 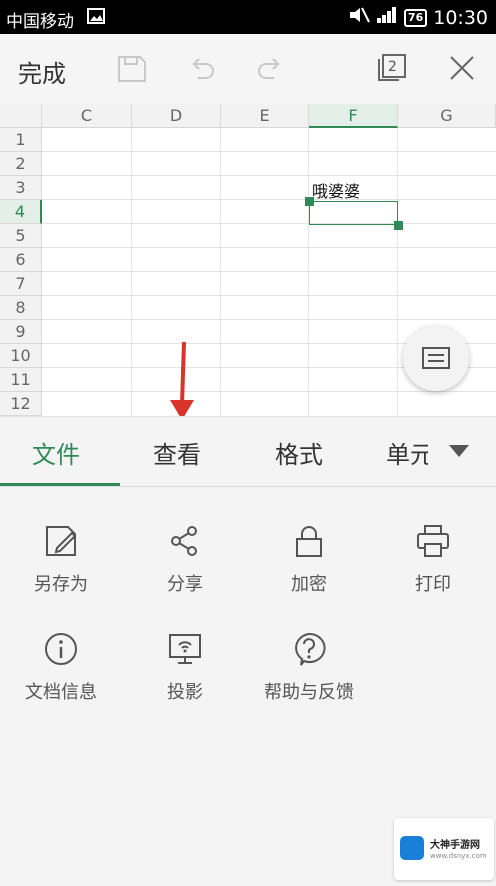 What do you see at coordinates (21, 116) in the screenshot?
I see `corner-cell` at bounding box center [21, 116].